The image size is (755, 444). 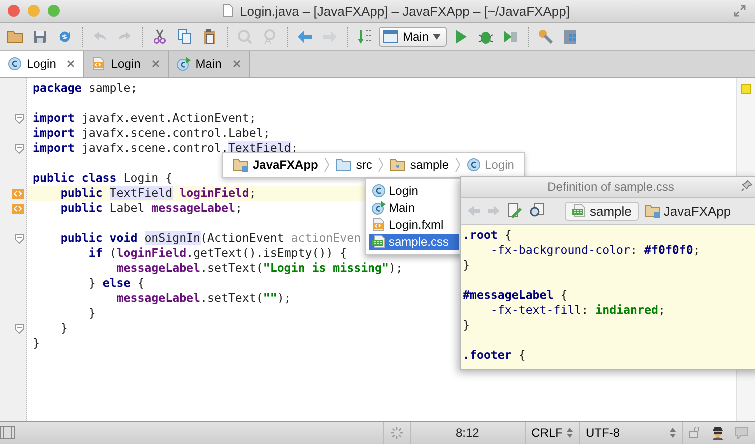 I want to click on code-line: package sample;, so click(x=85, y=88).